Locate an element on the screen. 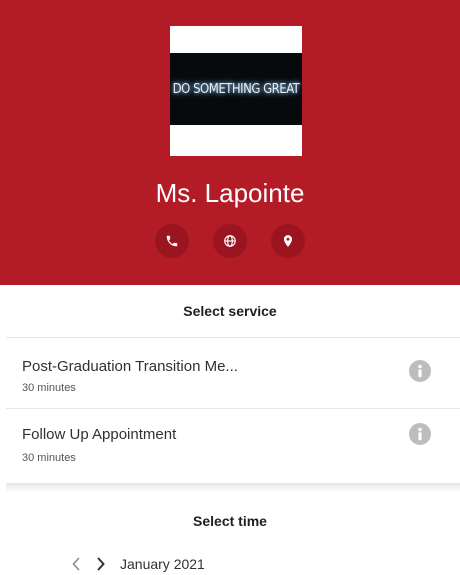  service-item-follow-up: Follow Up Appointment 30 minutes is located at coordinates (230, 444).